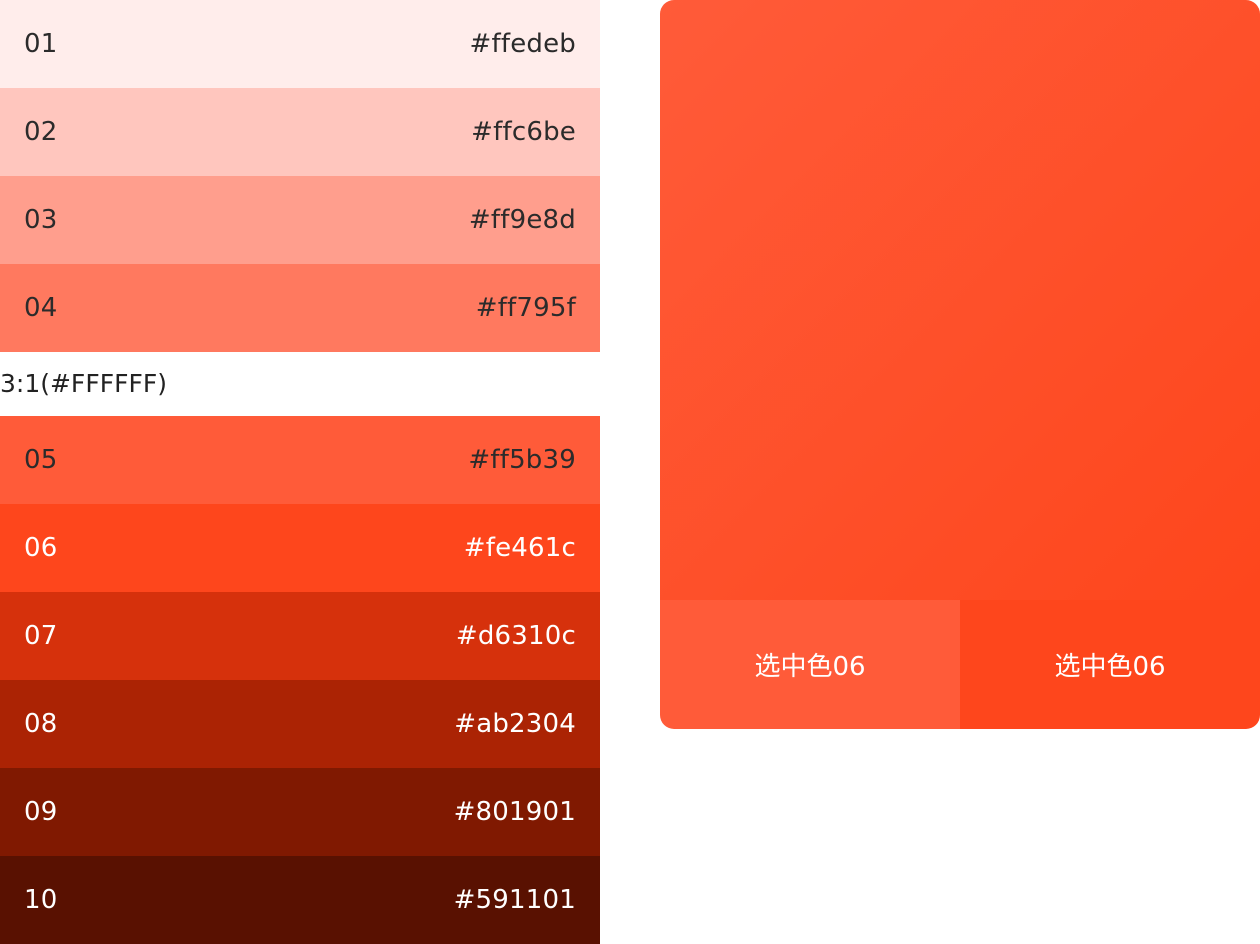 The width and height of the screenshot is (1260, 944). I want to click on swatch-row: 09 #801901, so click(300, 812).